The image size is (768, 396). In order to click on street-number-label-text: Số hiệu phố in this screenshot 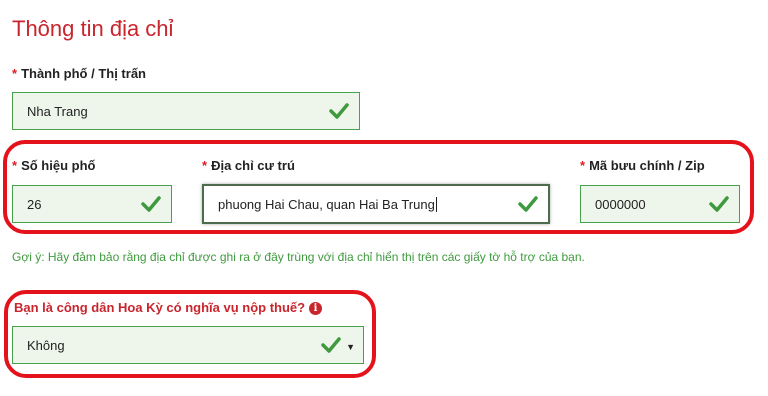, I will do `click(58, 165)`.